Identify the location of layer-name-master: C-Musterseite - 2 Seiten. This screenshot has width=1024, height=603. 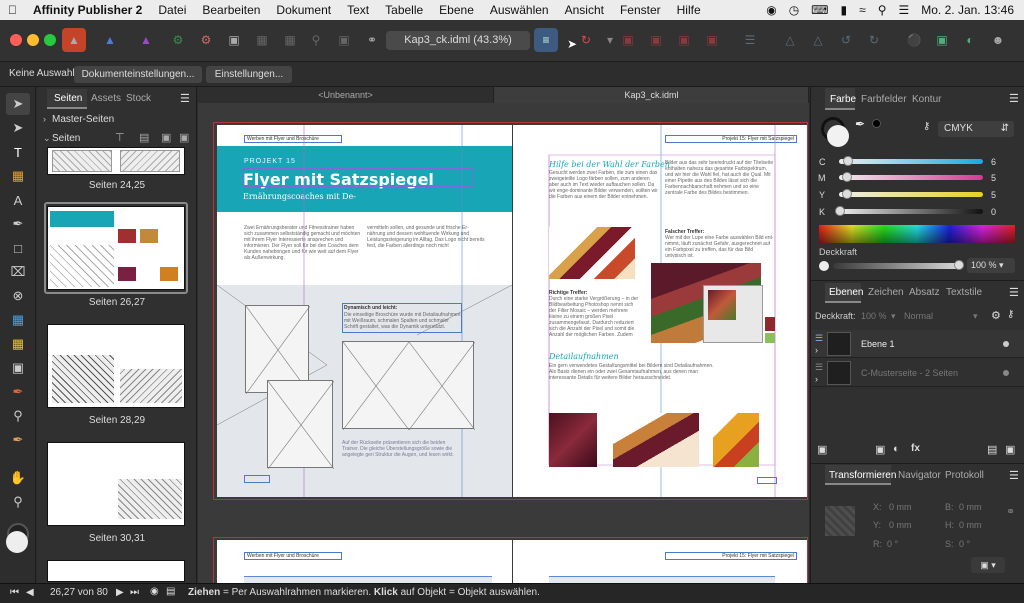
(909, 373).